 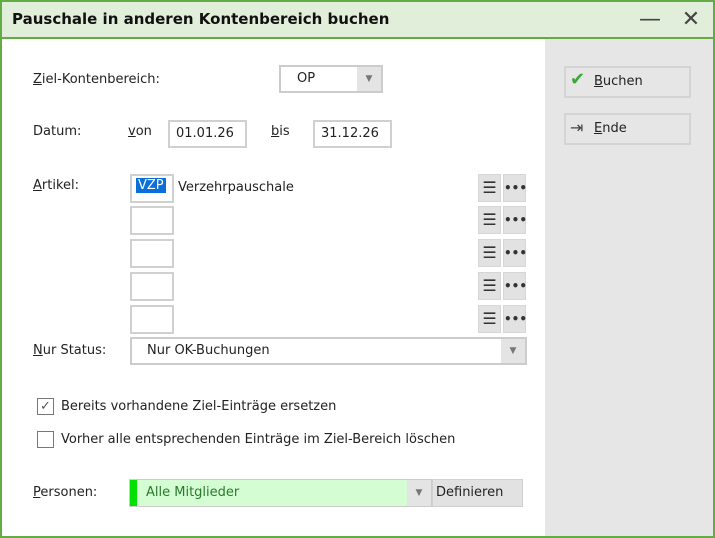 I want to click on status-value: Nur OK-Buchungen, so click(x=208, y=350).